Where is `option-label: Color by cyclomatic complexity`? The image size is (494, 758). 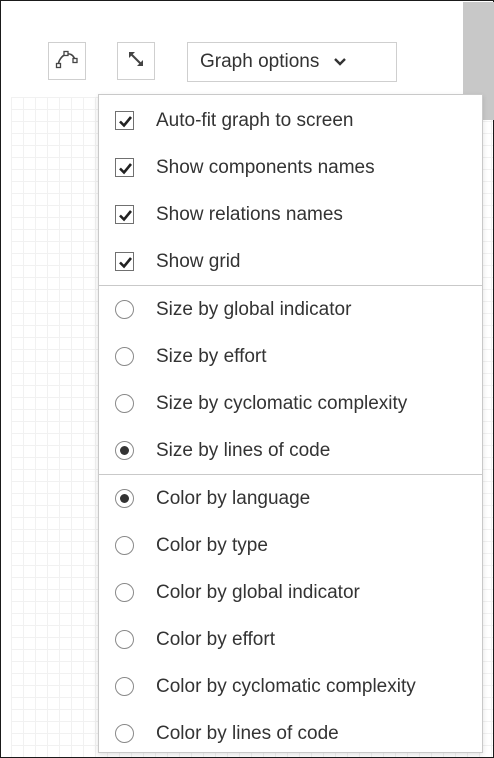 option-label: Color by cyclomatic complexity is located at coordinates (286, 686).